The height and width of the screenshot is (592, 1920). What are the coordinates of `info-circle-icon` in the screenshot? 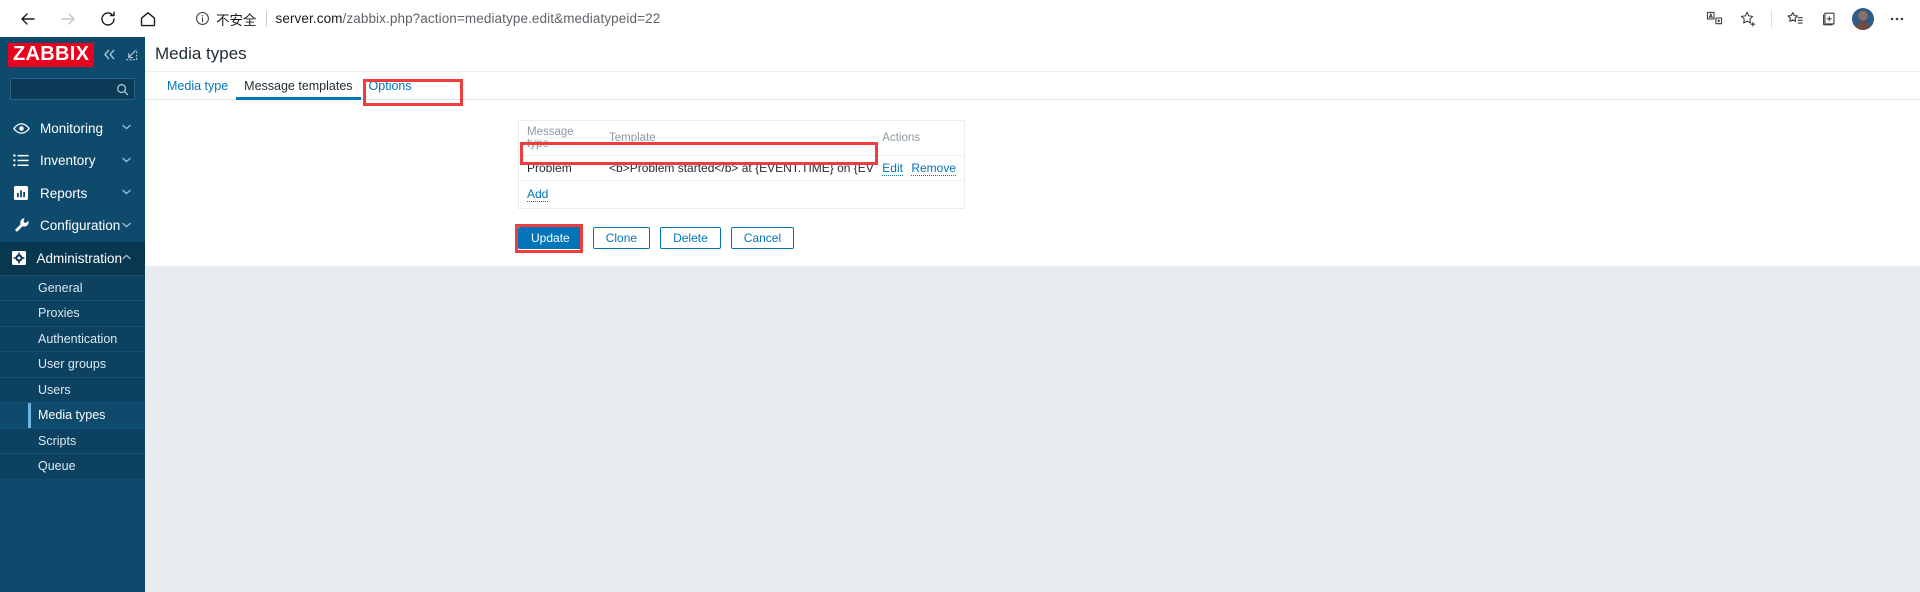 It's located at (202, 19).